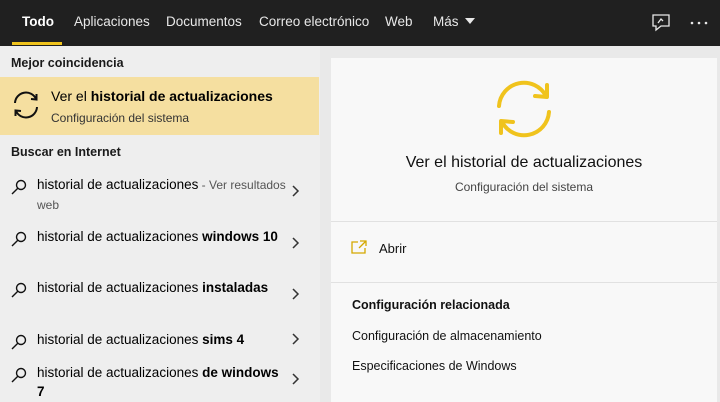 This screenshot has height=402, width=720. I want to click on tab-aplicaciones: Aplicaciones, so click(112, 23).